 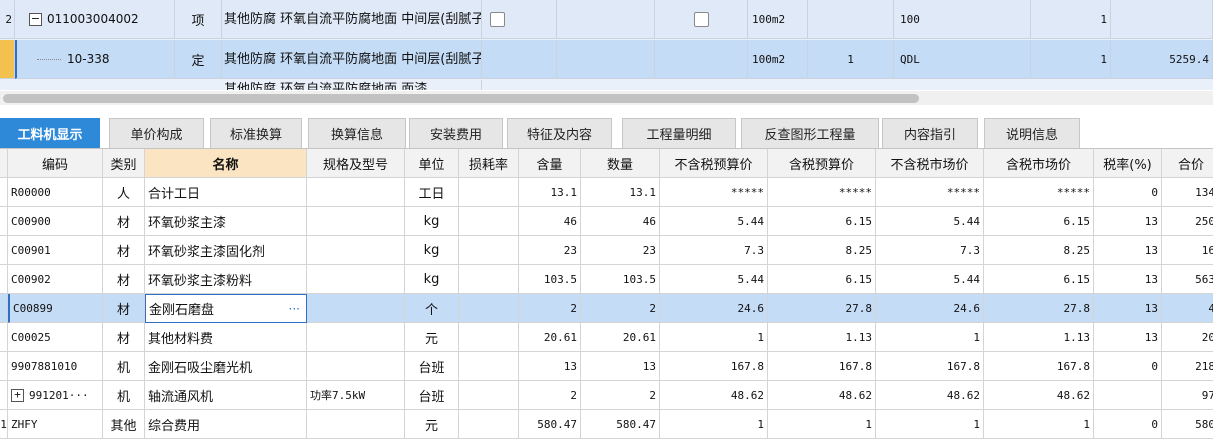 I want to click on header-unit: 单位, so click(x=432, y=163).